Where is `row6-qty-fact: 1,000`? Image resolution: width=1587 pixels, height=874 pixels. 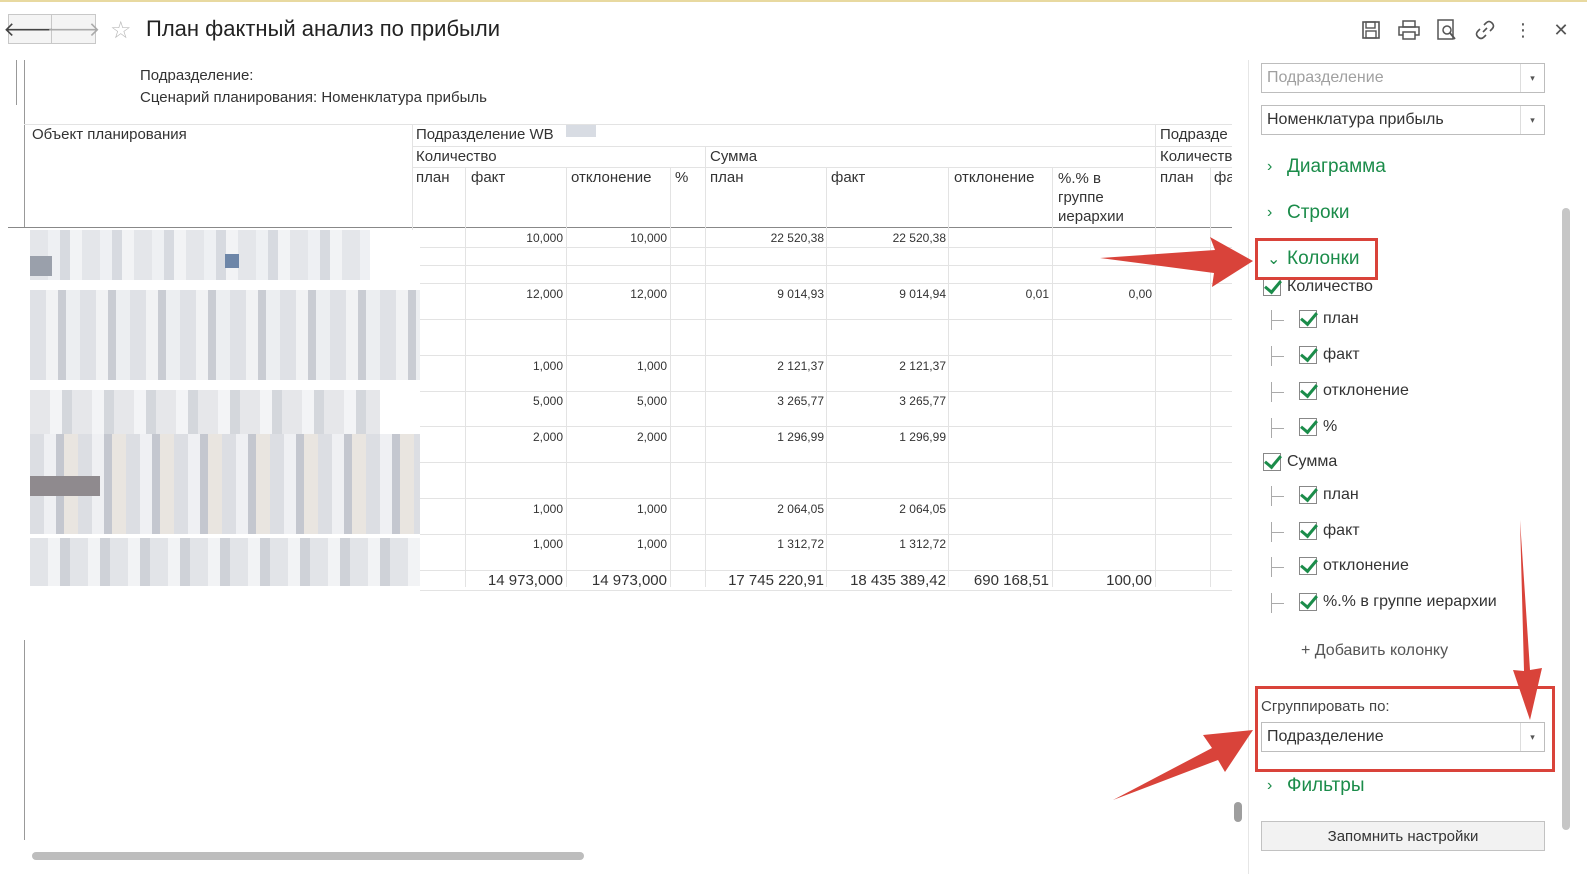
row6-qty-fact: 1,000 is located at coordinates (547, 509).